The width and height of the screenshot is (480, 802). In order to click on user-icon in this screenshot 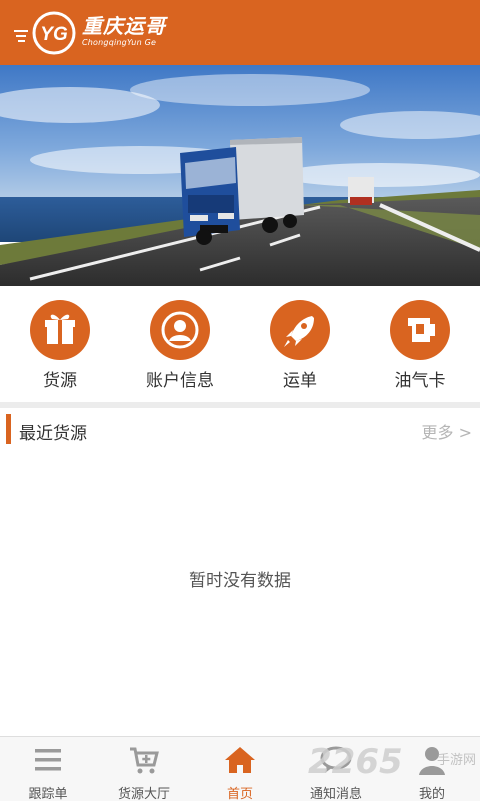, I will do `click(180, 330)`.